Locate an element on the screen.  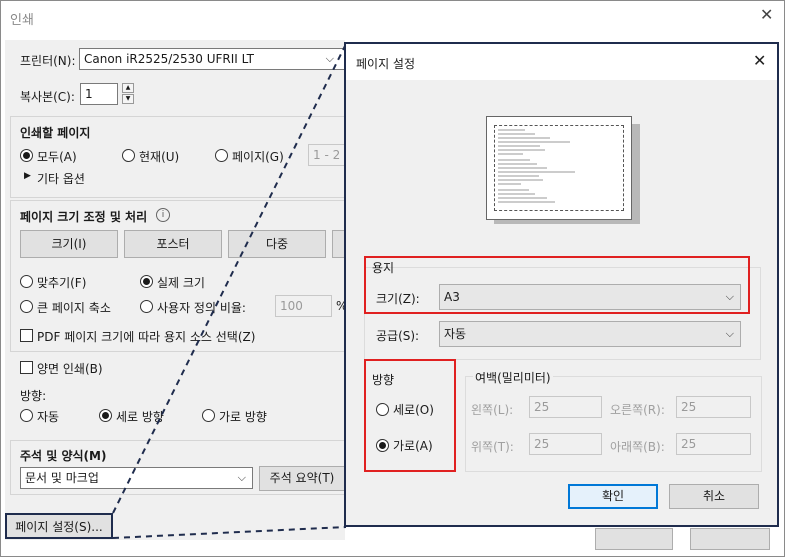
dialog-landscape-radio is located at coordinates (382, 445).